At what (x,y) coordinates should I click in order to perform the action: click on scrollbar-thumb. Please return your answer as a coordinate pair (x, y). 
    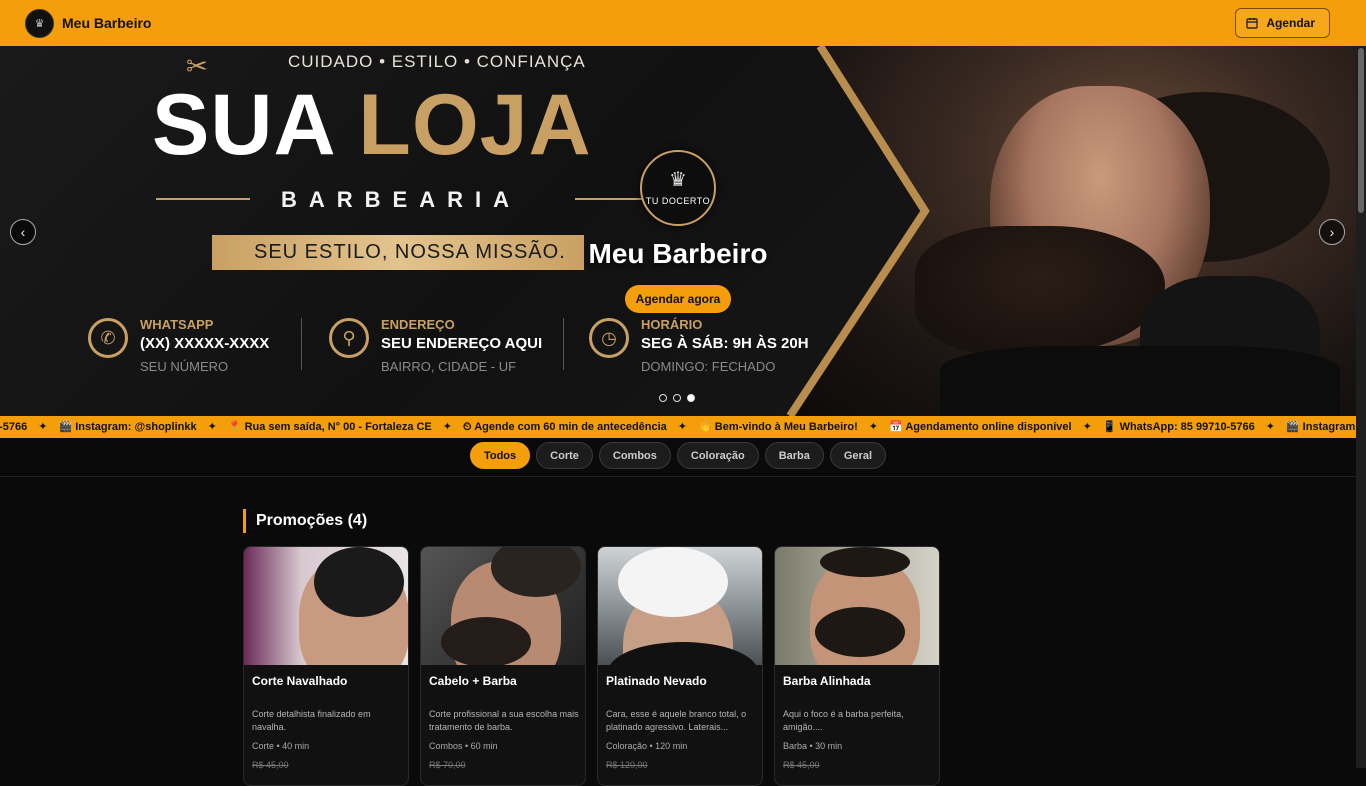
    Looking at the image, I should click on (1361, 130).